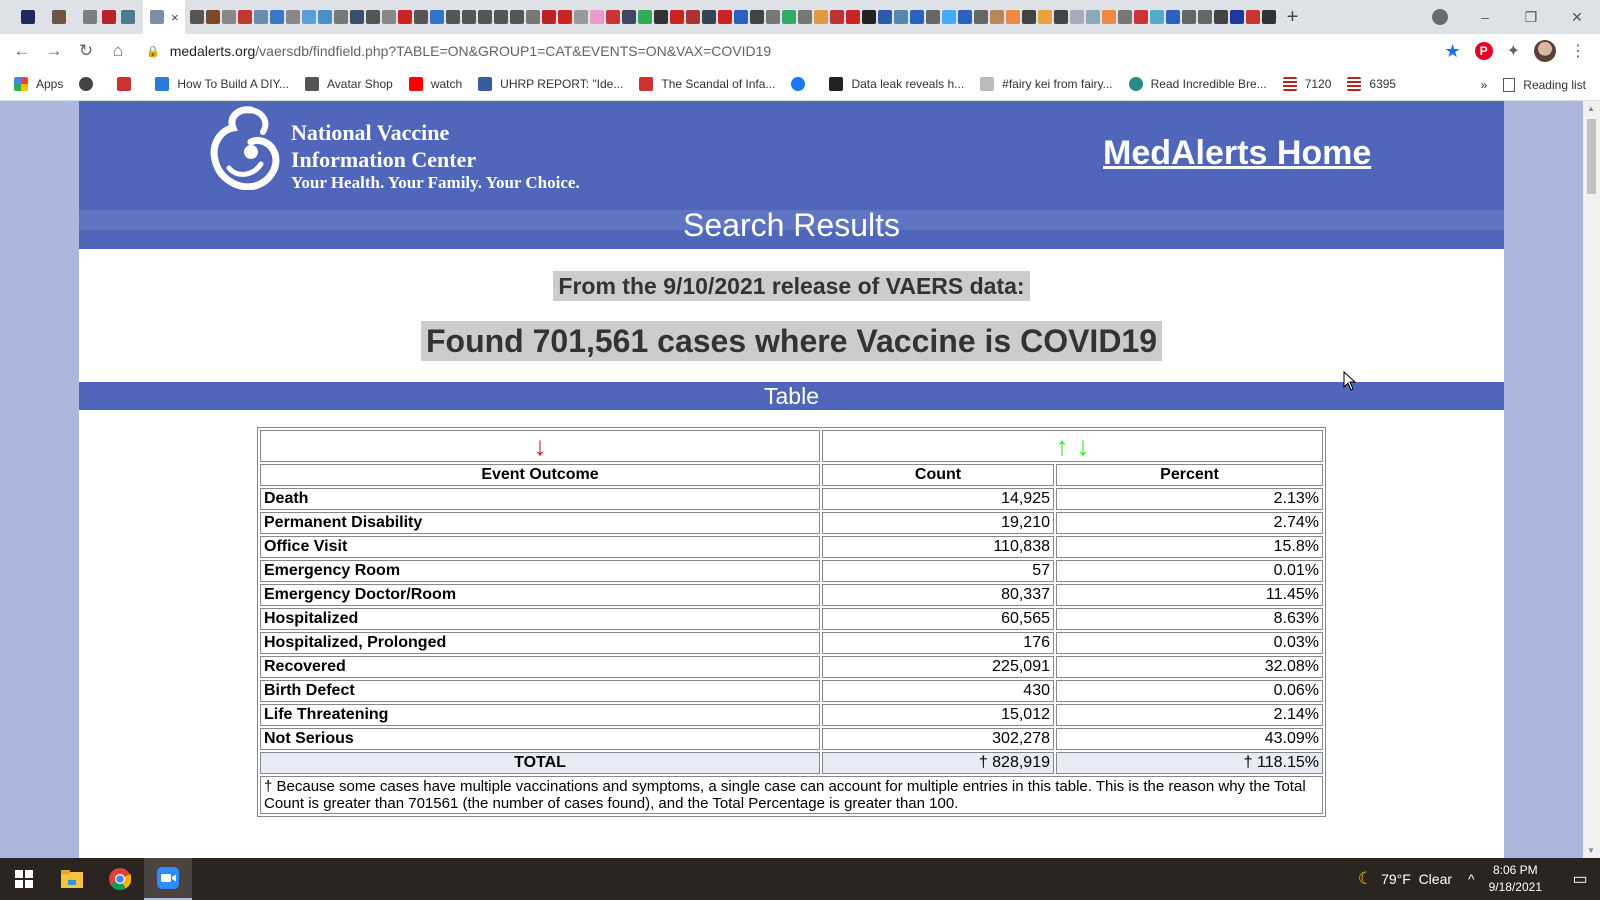  I want to click on sort-up-arrow-icon: ↑, so click(1062, 446).